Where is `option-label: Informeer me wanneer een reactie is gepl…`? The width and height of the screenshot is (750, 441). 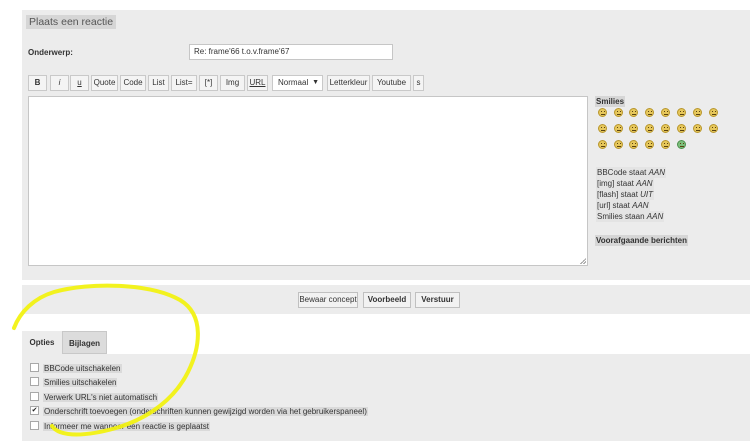
option-label: Informeer me wanneer een reactie is gepl… is located at coordinates (126, 426).